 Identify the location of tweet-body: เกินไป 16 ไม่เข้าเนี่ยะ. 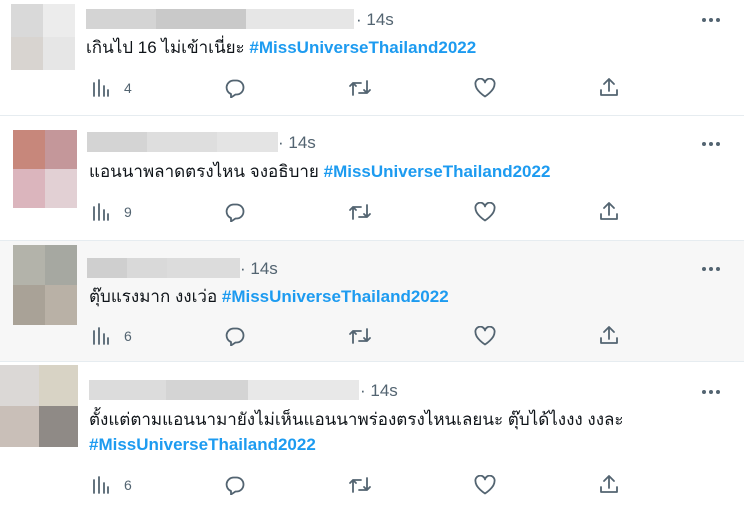
(165, 47).